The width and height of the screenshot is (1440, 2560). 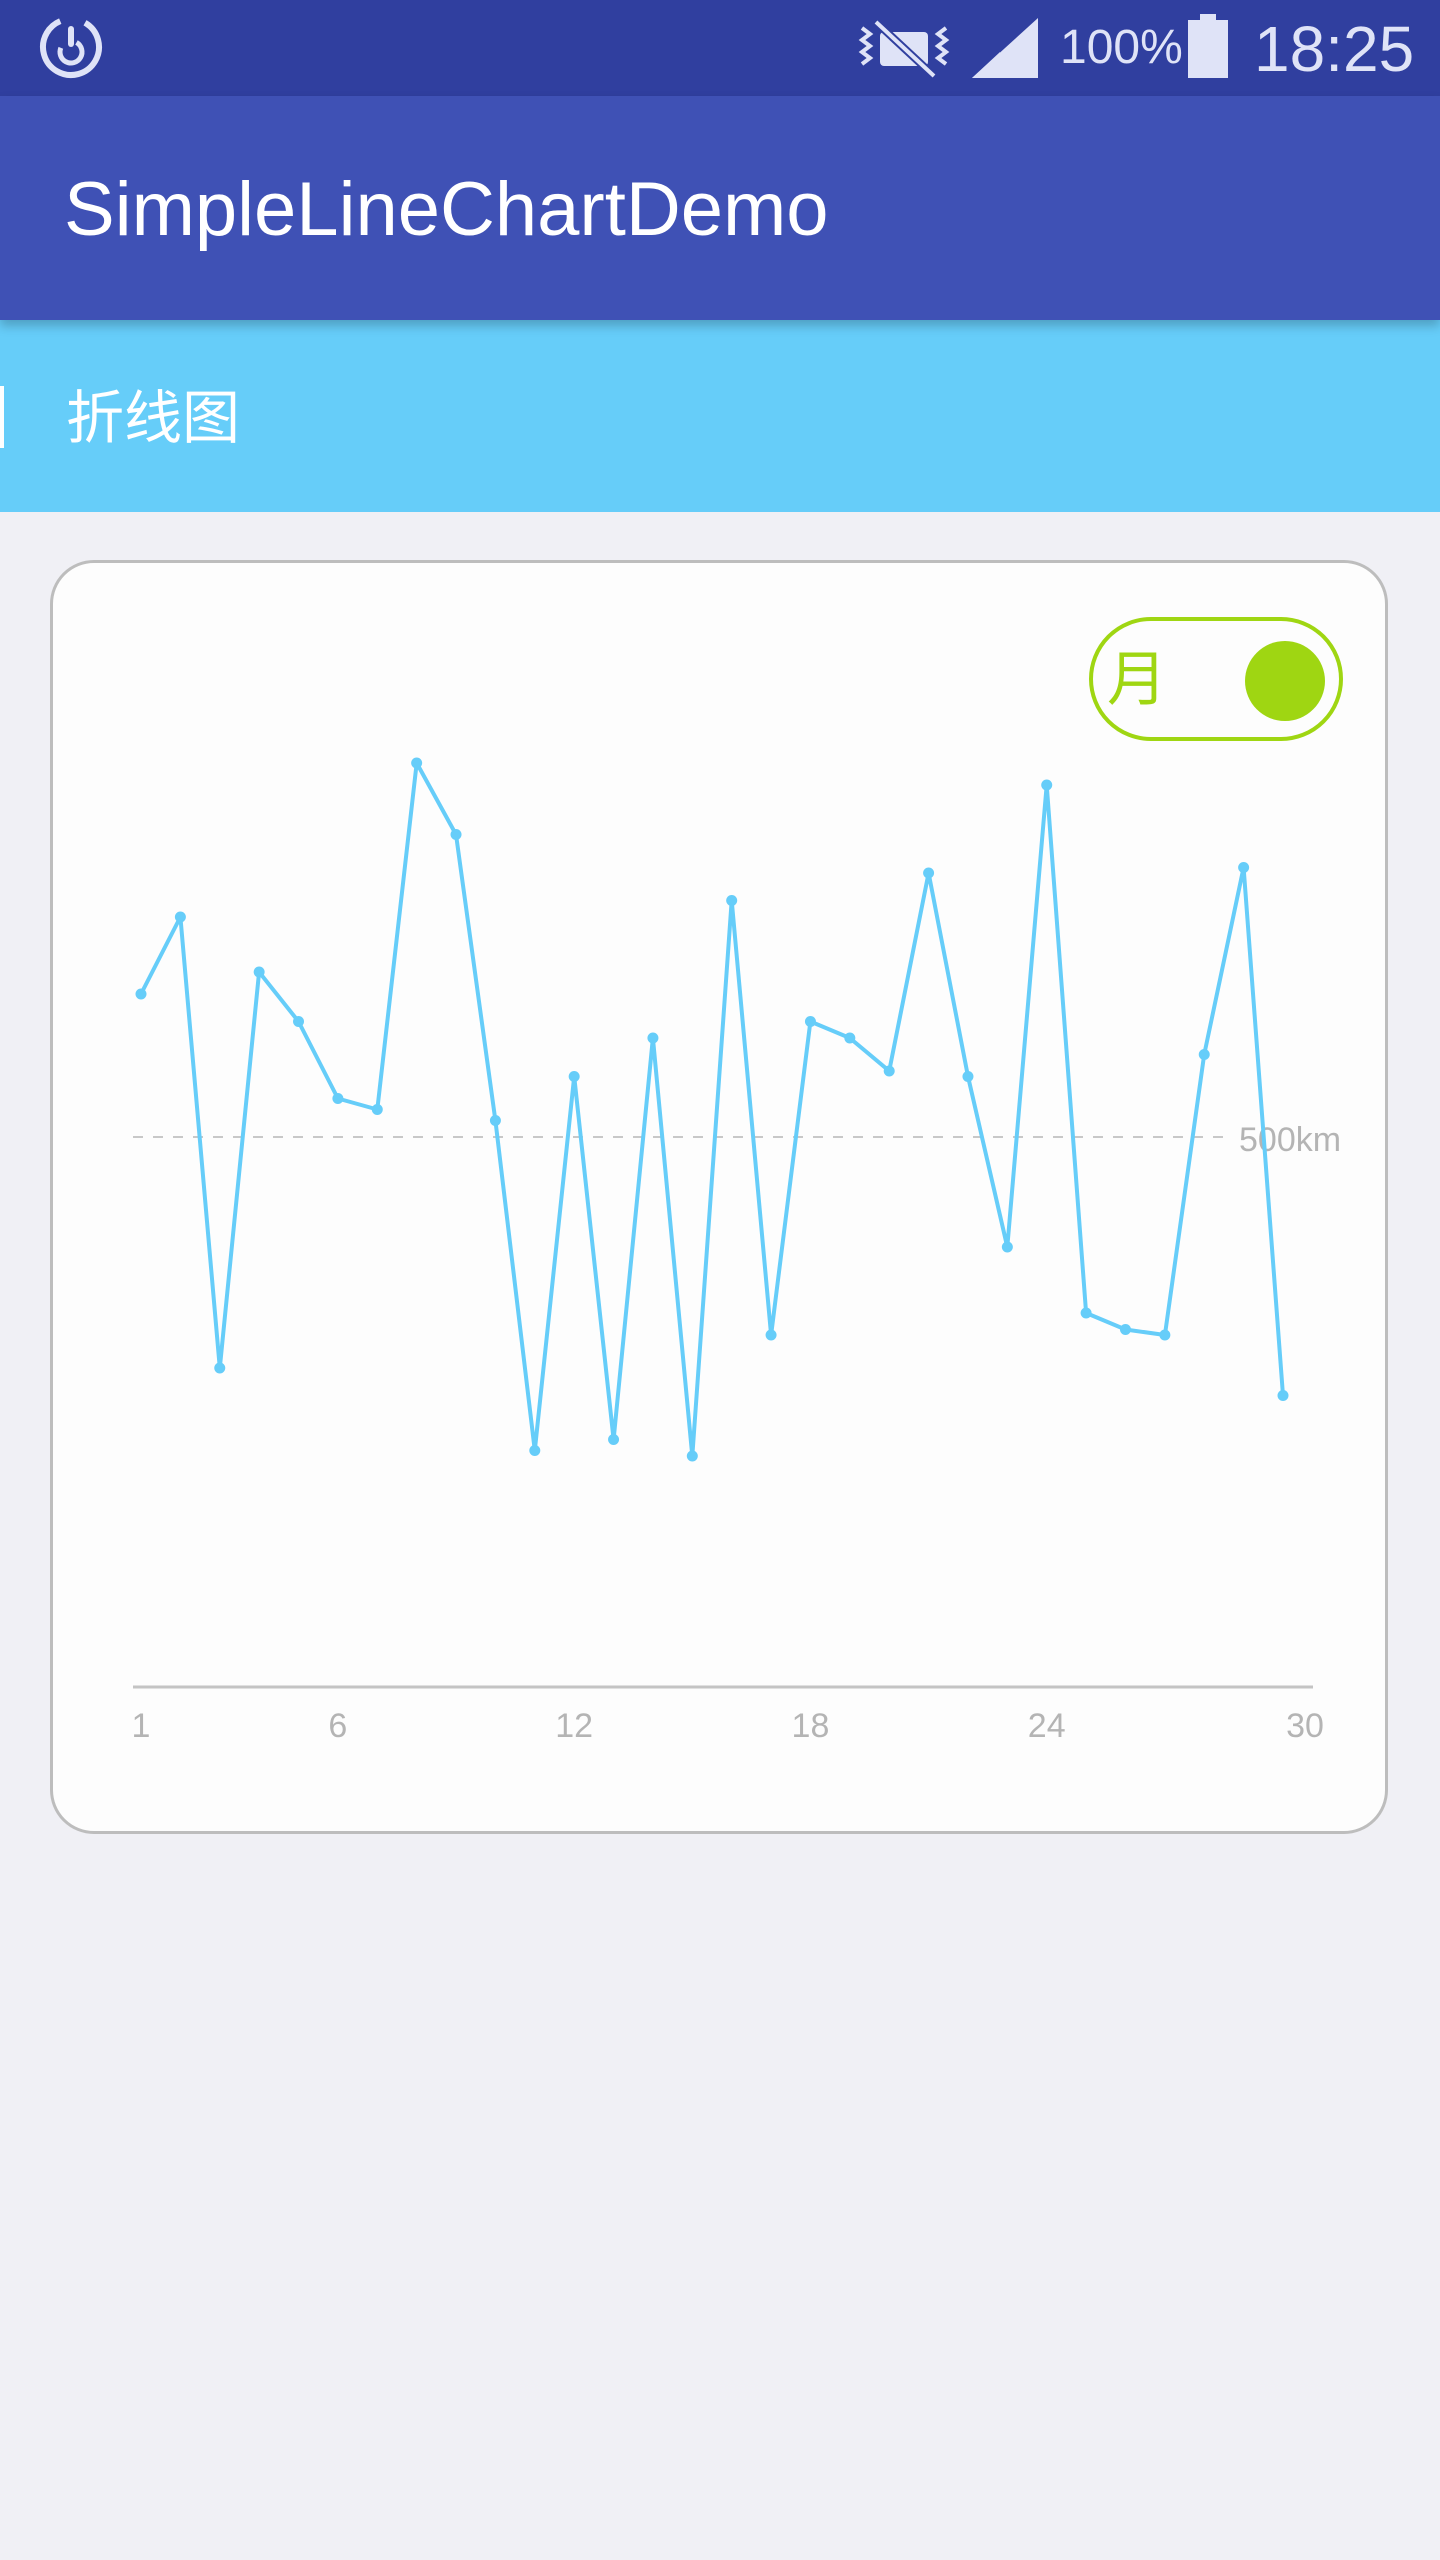 What do you see at coordinates (1305, 1726) in the screenshot?
I see `x-tick-label: 30` at bounding box center [1305, 1726].